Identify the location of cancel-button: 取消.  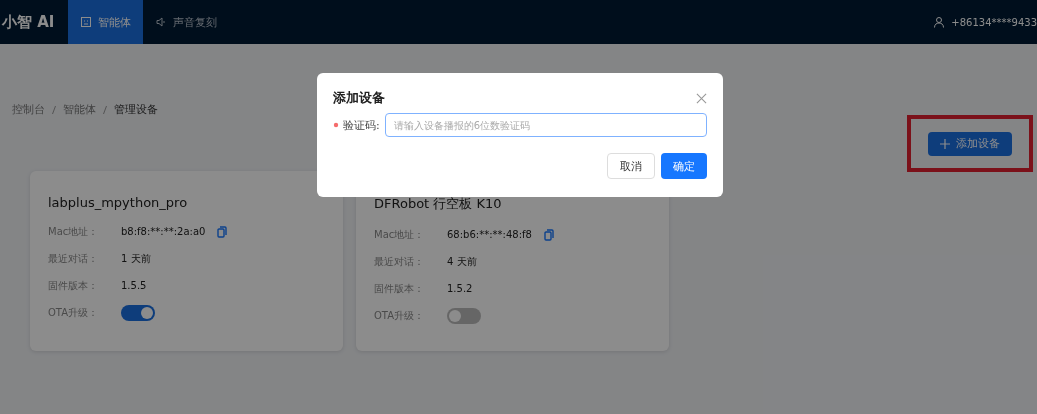
(631, 166).